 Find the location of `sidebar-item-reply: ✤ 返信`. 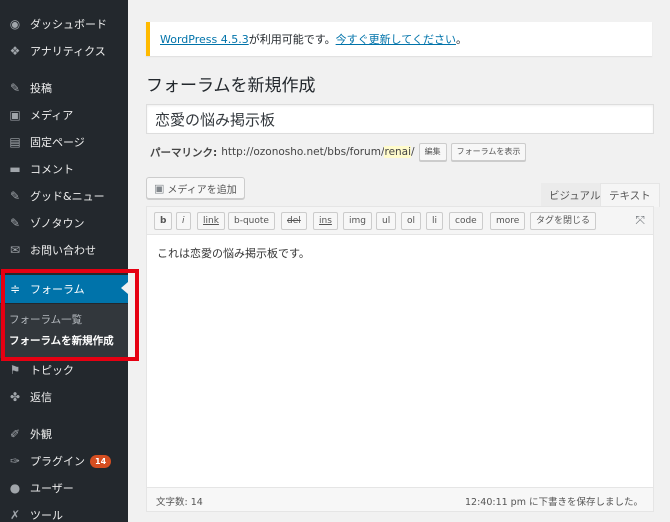

sidebar-item-reply: ✤ 返信 is located at coordinates (64, 397).